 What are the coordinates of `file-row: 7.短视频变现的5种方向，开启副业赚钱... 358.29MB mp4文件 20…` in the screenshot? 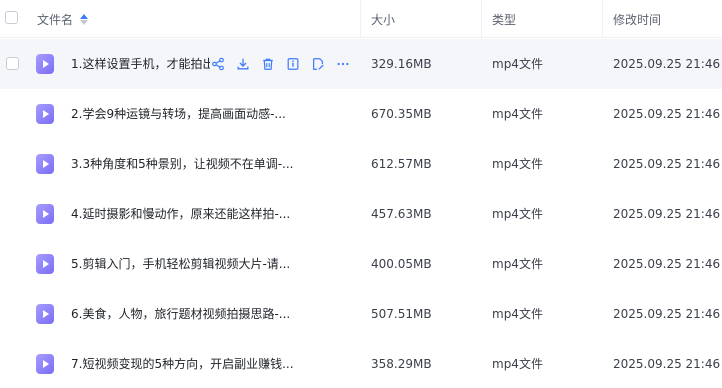 It's located at (361, 363).